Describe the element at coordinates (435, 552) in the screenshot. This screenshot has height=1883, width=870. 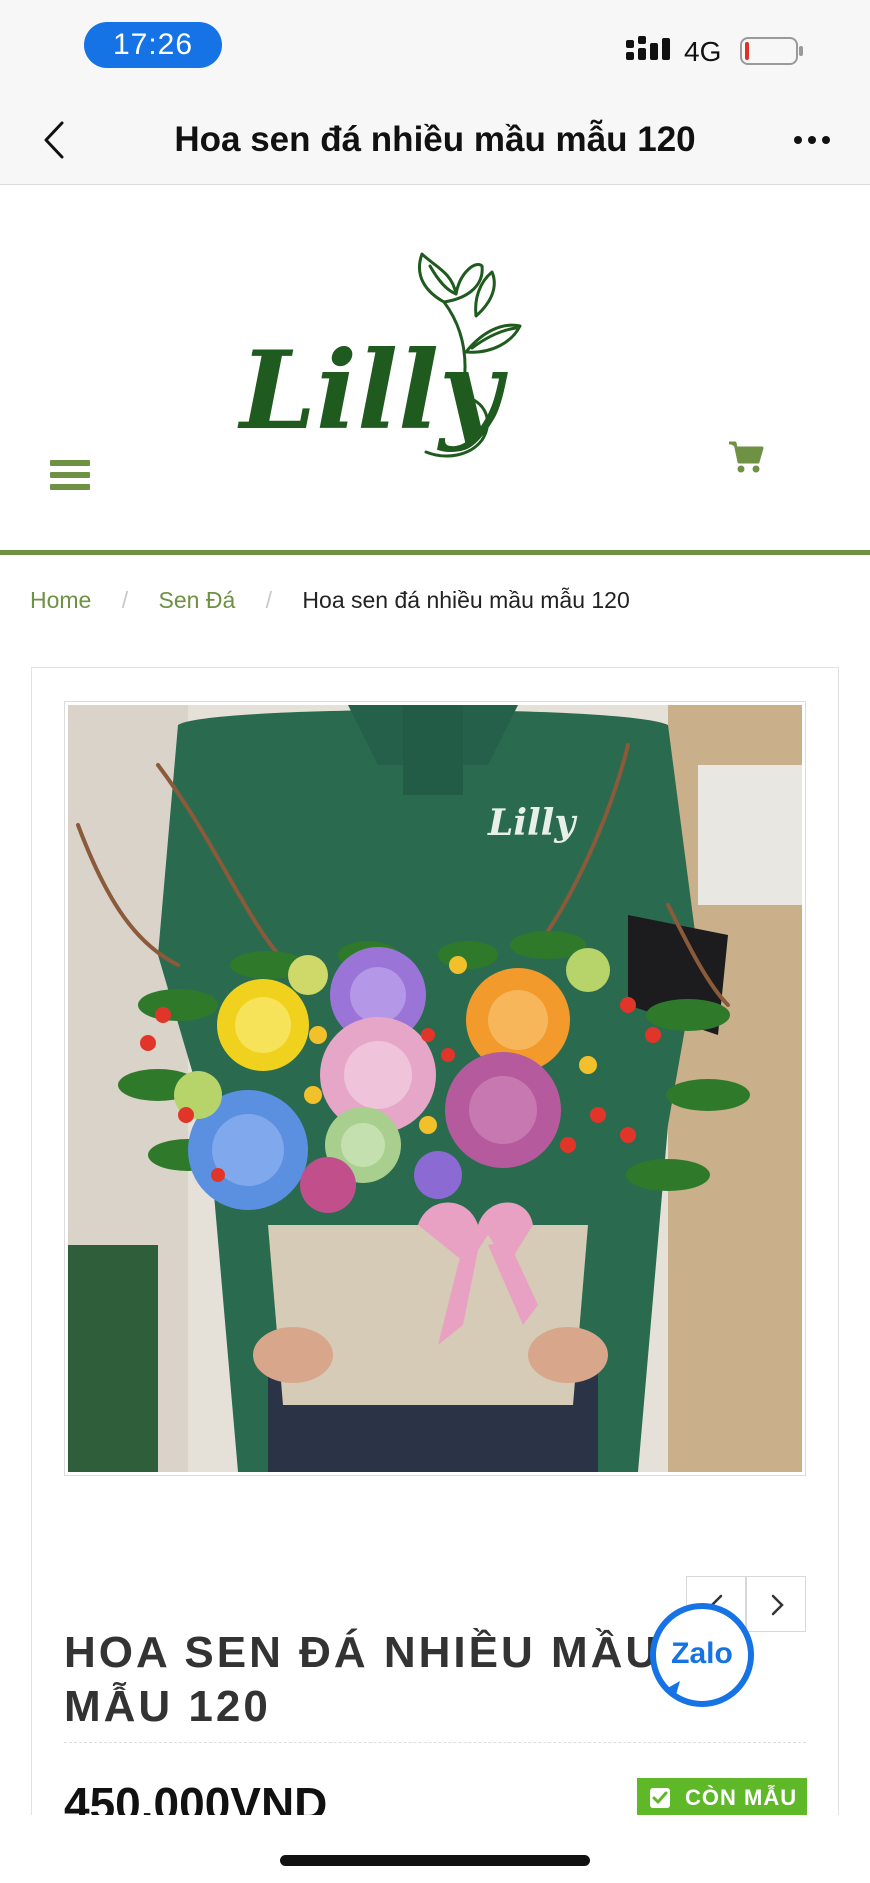
I see `header-divider` at that location.